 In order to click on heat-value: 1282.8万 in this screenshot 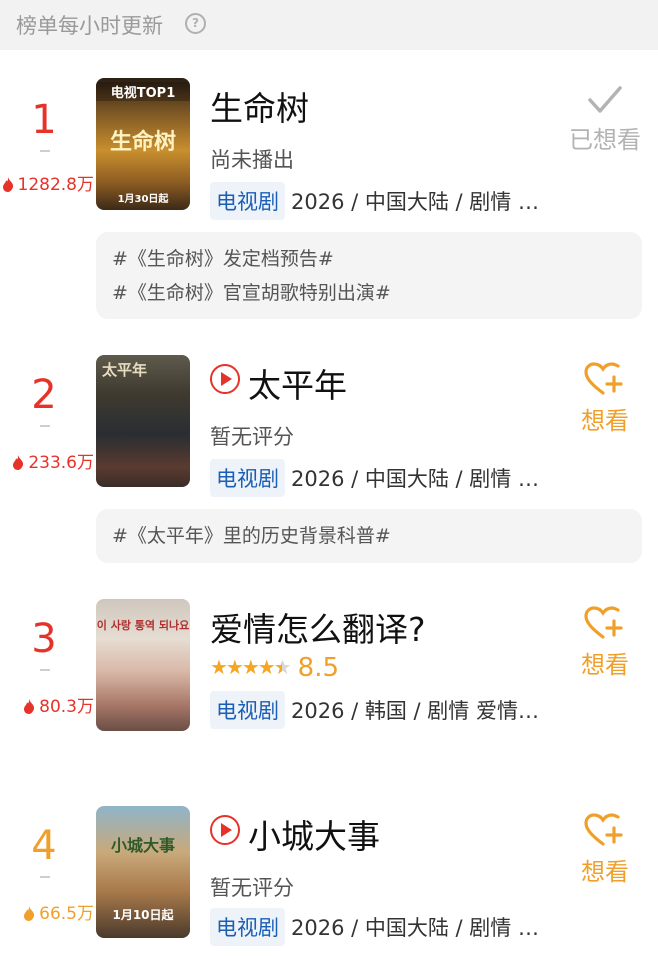, I will do `click(47, 183)`.